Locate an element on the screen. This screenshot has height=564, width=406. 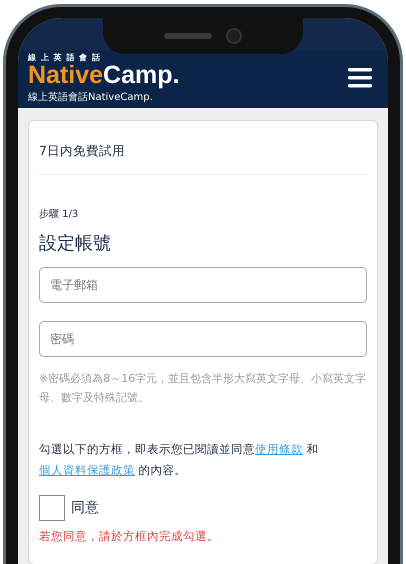
step-indicator: 步驟 1/3 is located at coordinates (59, 214).